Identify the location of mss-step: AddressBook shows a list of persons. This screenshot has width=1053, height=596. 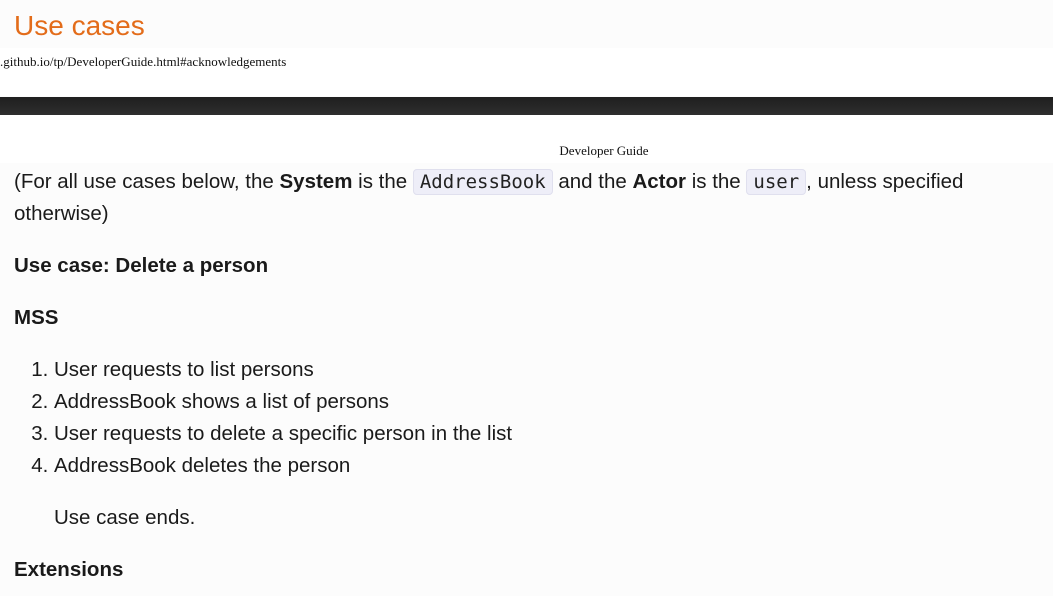
(546, 402).